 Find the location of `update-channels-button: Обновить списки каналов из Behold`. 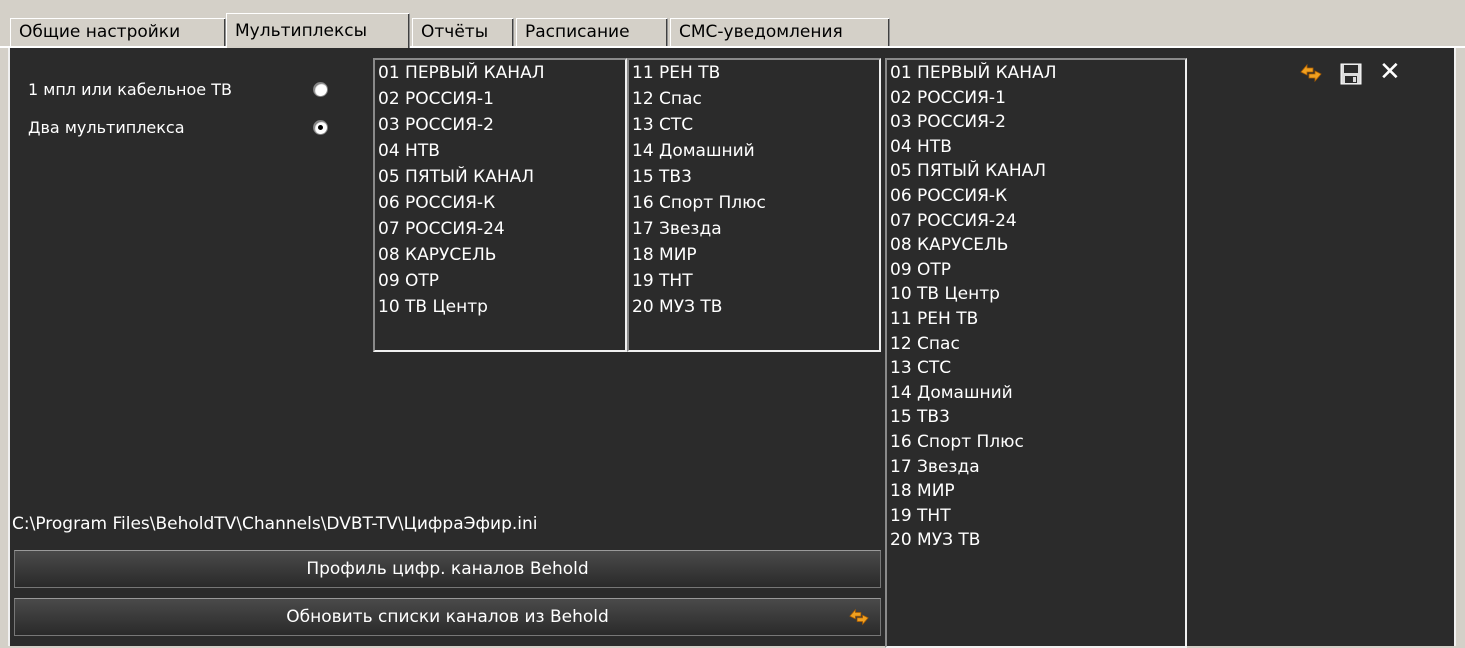

update-channels-button: Обновить списки каналов из Behold is located at coordinates (447, 617).